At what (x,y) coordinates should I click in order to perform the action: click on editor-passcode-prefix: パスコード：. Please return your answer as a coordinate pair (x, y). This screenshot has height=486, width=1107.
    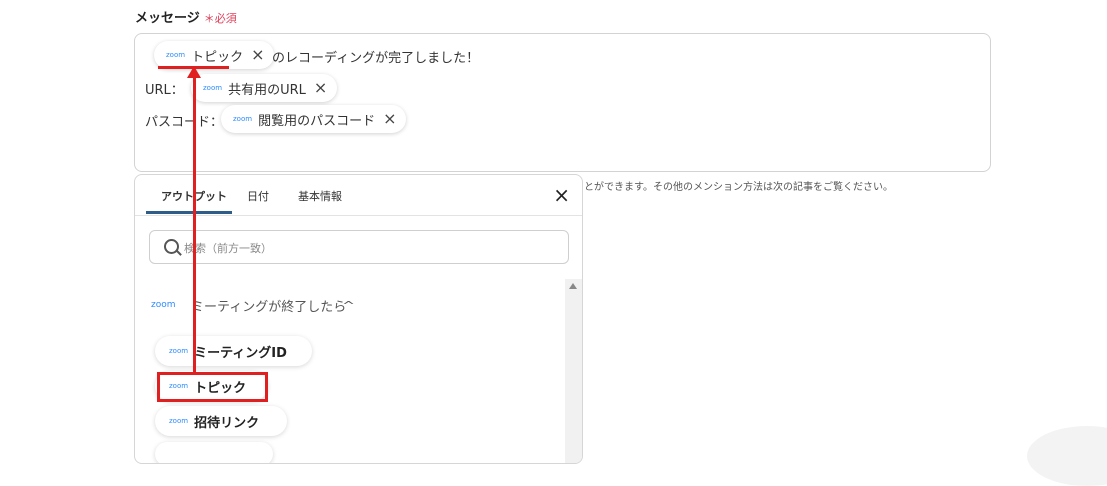
    Looking at the image, I should click on (184, 122).